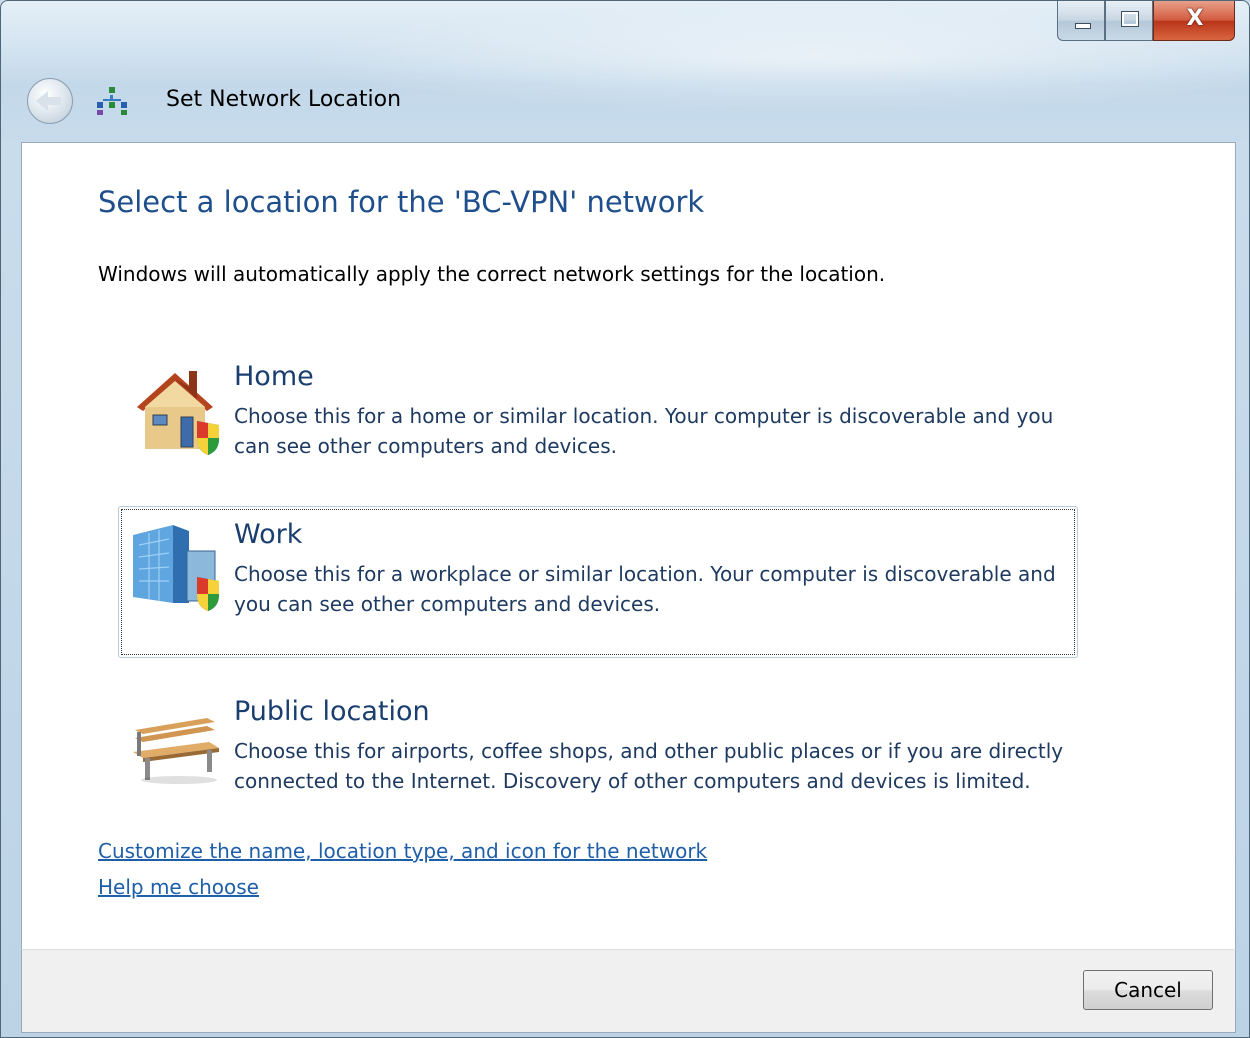  Describe the element at coordinates (284, 99) in the screenshot. I see `window-title: Set Network Location` at that location.